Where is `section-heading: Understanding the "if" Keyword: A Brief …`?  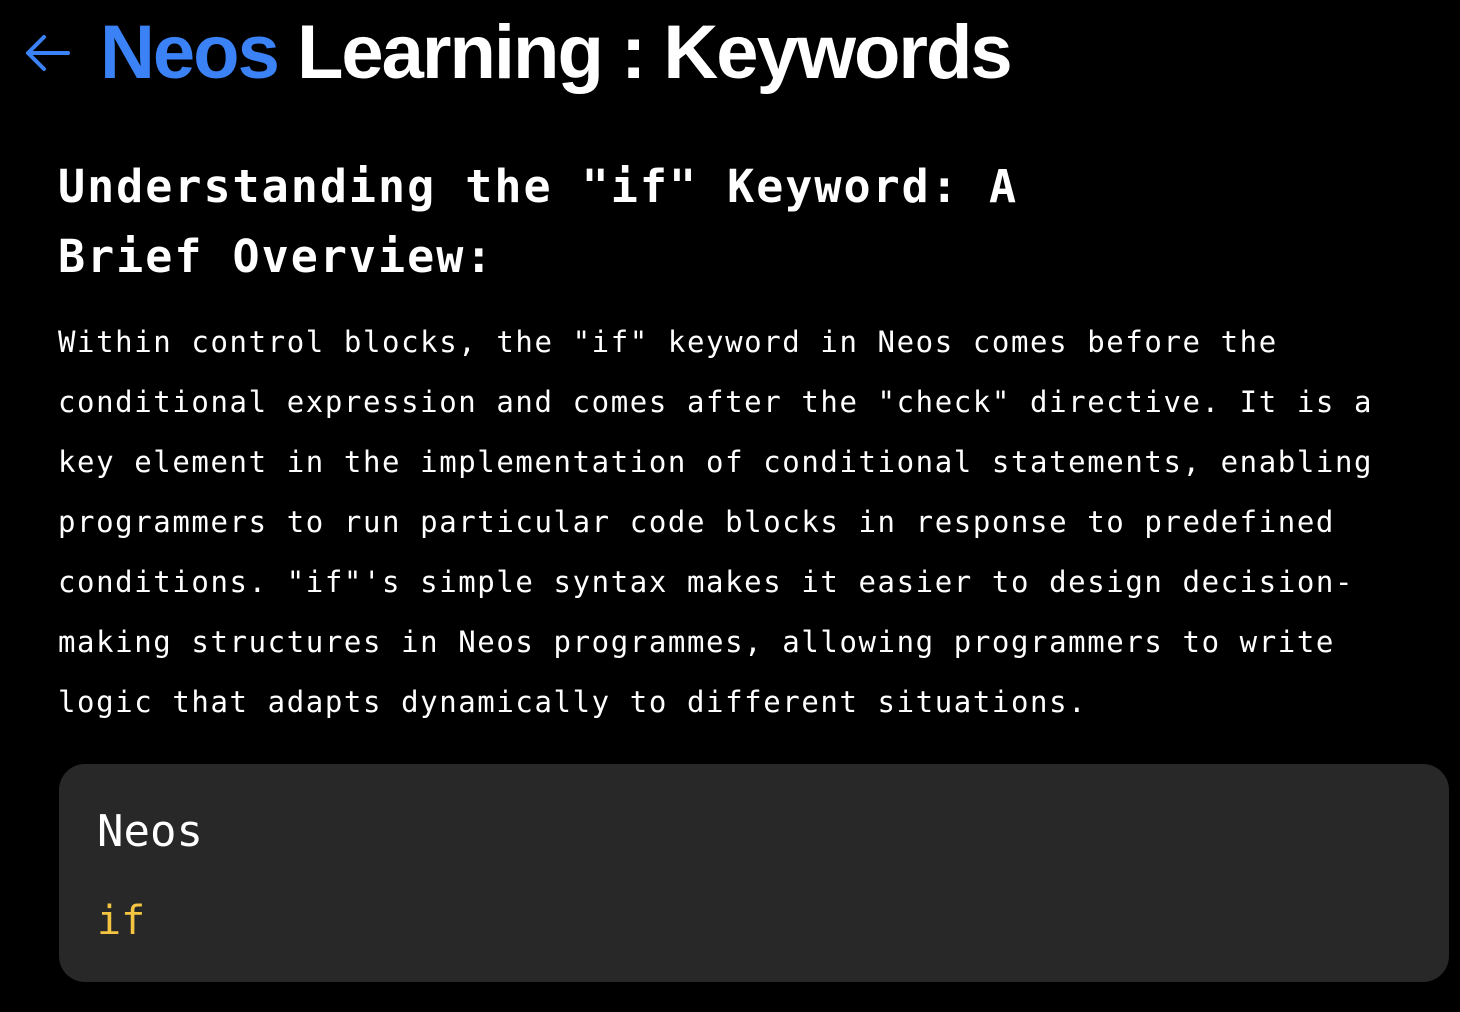 section-heading: Understanding the "if" Keyword: A Brief … is located at coordinates (538, 221).